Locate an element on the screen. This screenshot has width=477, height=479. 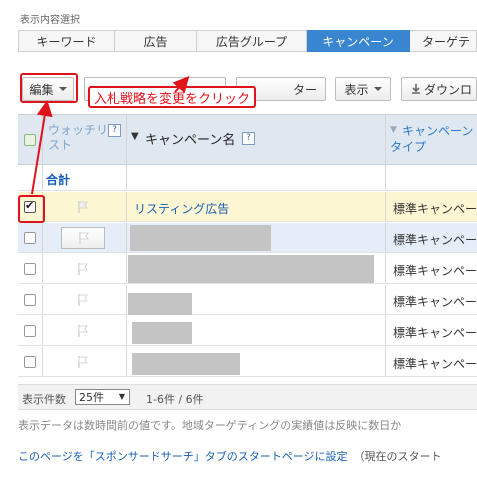
page-size-label: 表示件数 is located at coordinates (44, 399).